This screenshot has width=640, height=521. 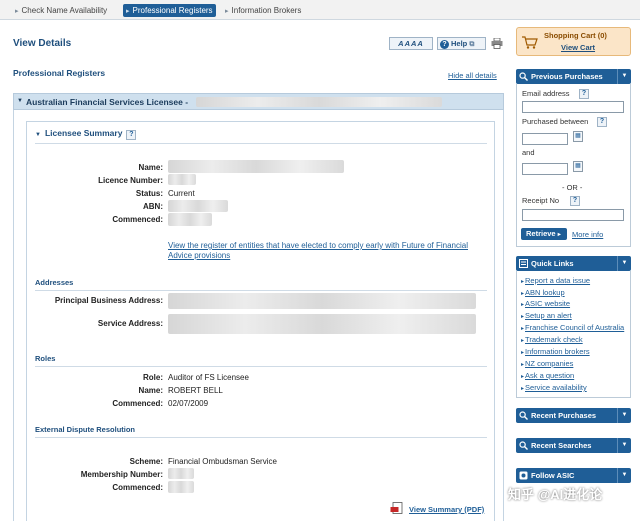 I want to click on tab-professional-registers: ▸ Professional Registers, so click(x=169, y=10).